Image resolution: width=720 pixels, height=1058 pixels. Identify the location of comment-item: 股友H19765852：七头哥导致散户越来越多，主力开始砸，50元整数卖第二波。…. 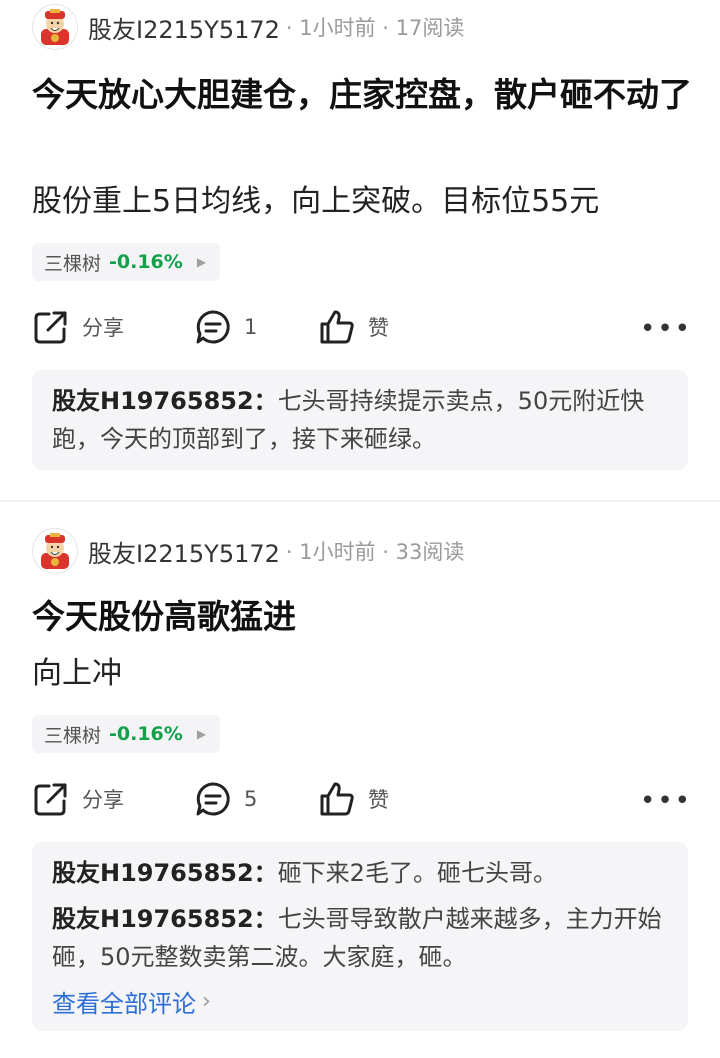
(360, 938).